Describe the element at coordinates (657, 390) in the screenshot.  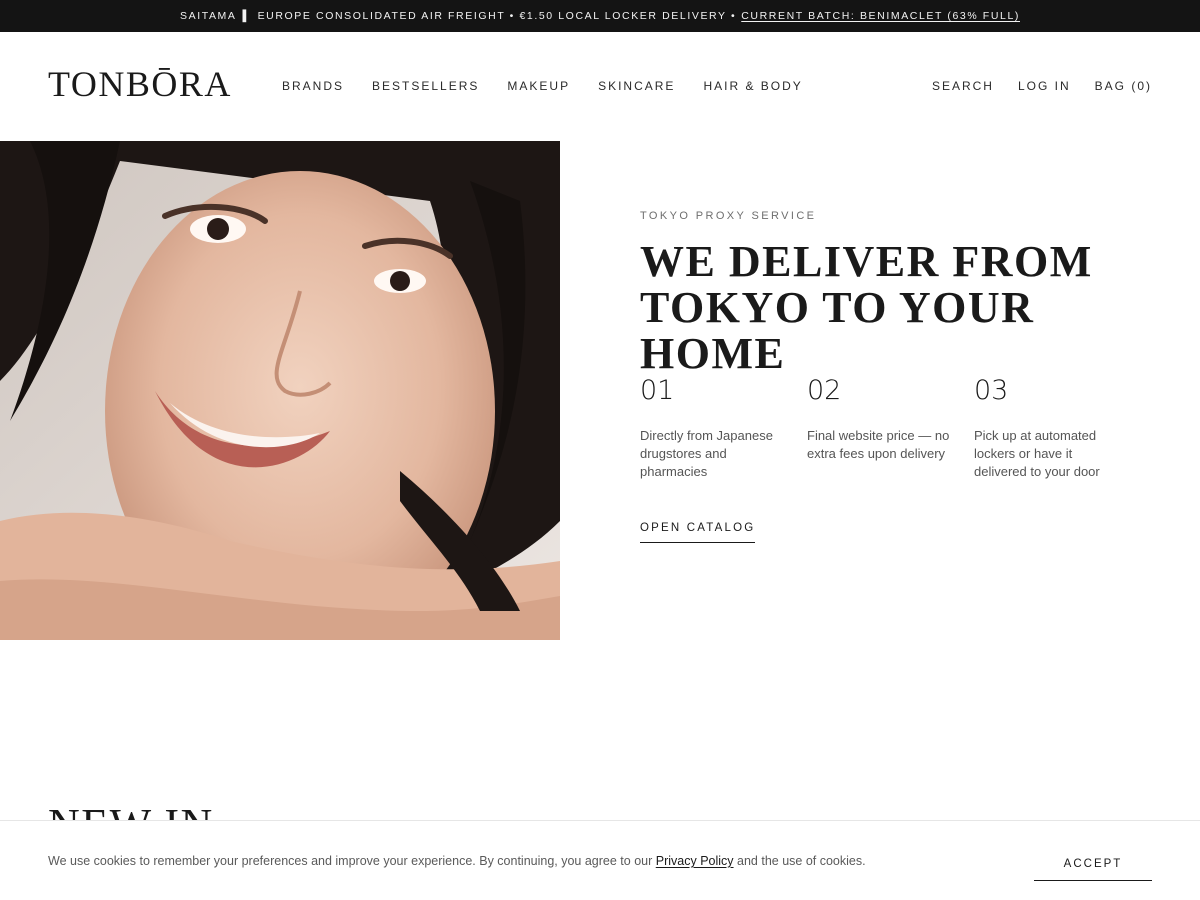
I see `step-number: 01` at that location.